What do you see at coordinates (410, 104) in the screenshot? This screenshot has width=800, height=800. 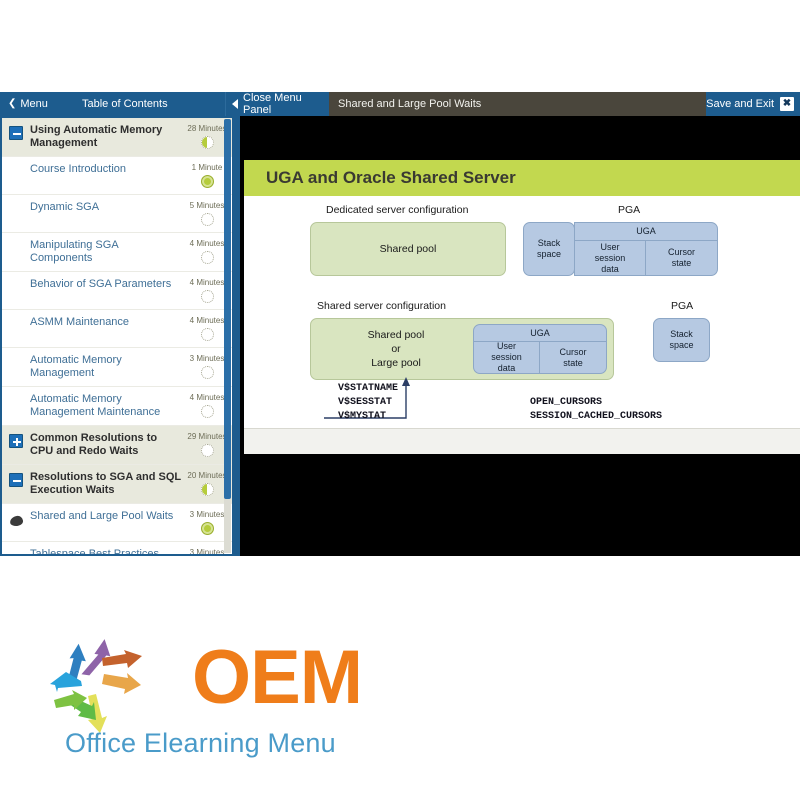 I see `current-lesson-title: Shared and Large Pool Waits` at bounding box center [410, 104].